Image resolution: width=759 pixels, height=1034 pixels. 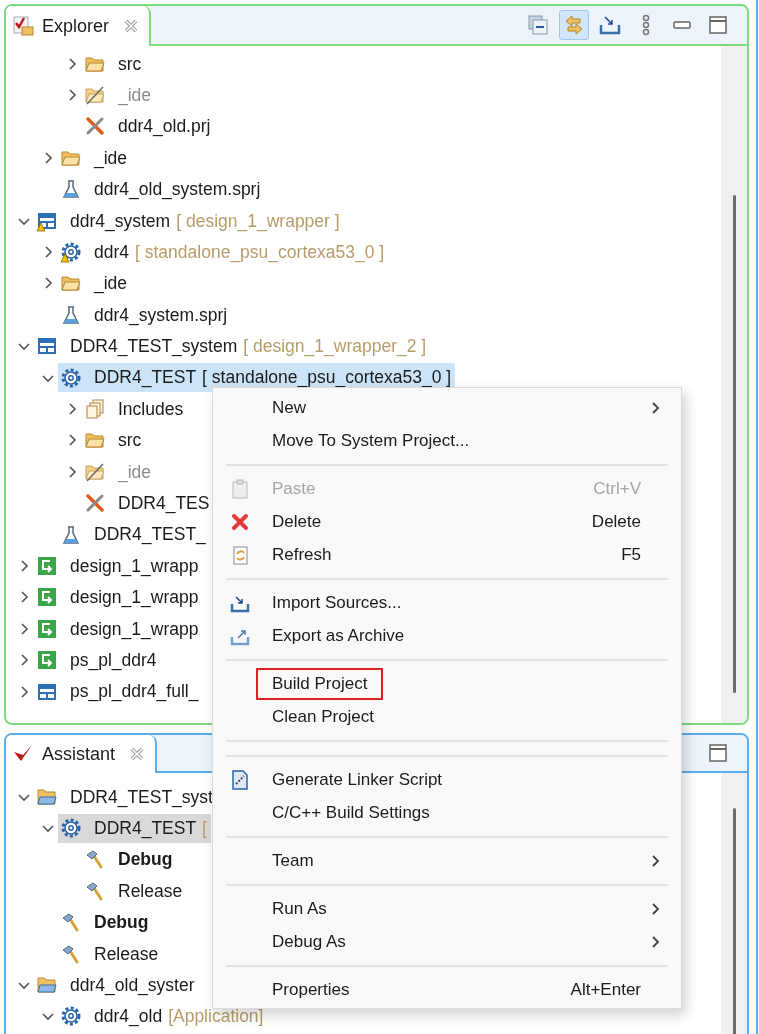 I want to click on minimize-icon, so click(x=682, y=25).